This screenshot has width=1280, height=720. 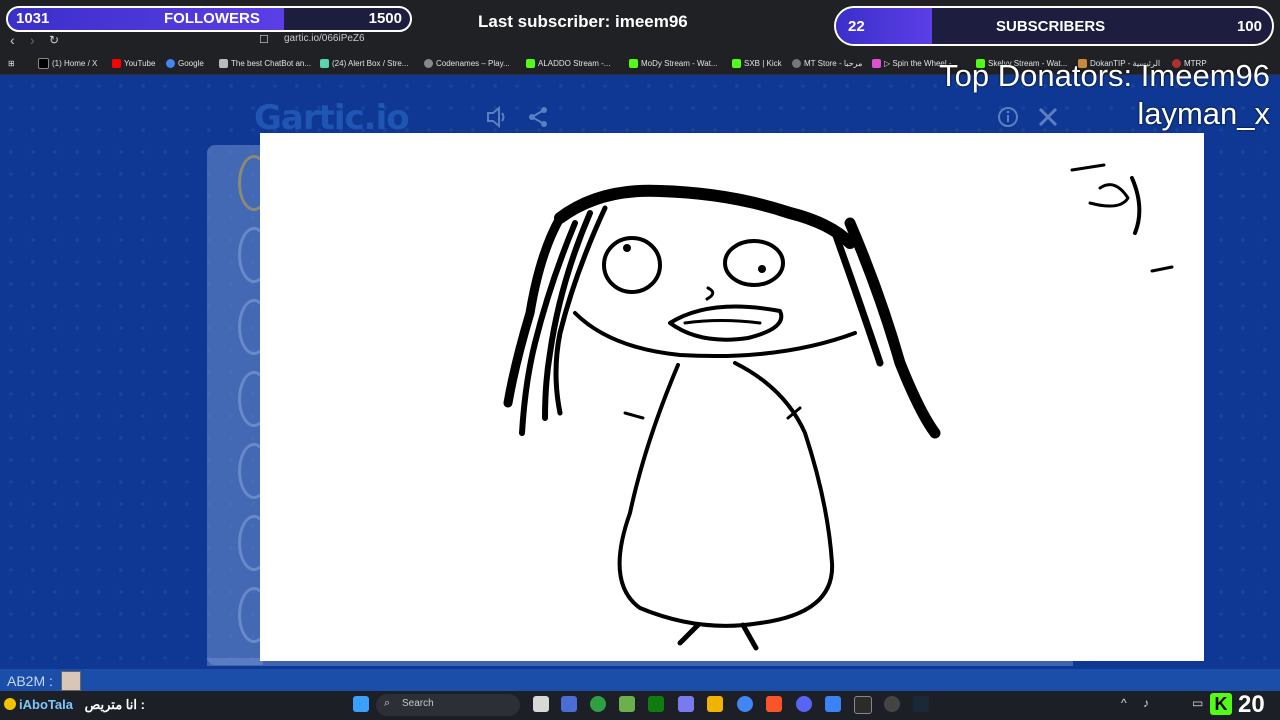 What do you see at coordinates (67, 63) in the screenshot?
I see `bookmark-item: (1) Home / X` at bounding box center [67, 63].